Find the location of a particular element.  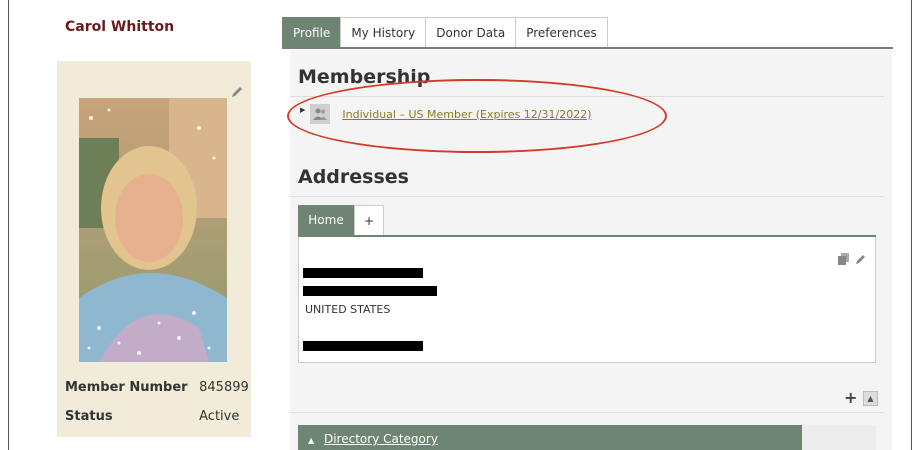

redacted-street is located at coordinates (363, 273).